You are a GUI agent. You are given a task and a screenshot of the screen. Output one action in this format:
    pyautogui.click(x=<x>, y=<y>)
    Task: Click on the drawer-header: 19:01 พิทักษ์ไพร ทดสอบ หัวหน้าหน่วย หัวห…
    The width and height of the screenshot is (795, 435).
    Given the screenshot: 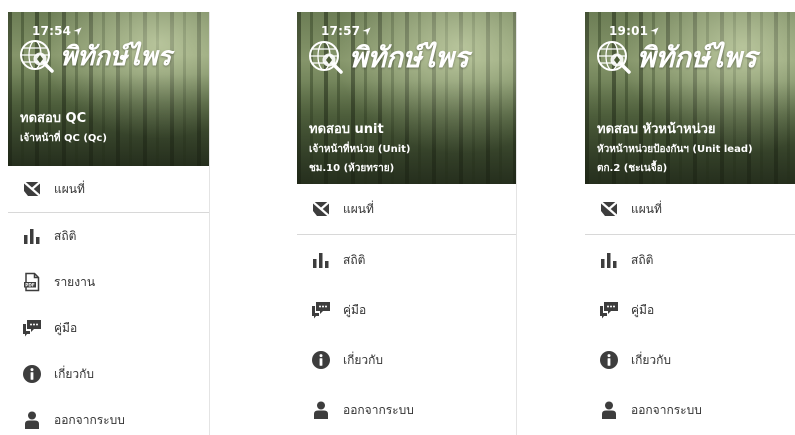 What is the action you would take?
    pyautogui.click(x=690, y=98)
    